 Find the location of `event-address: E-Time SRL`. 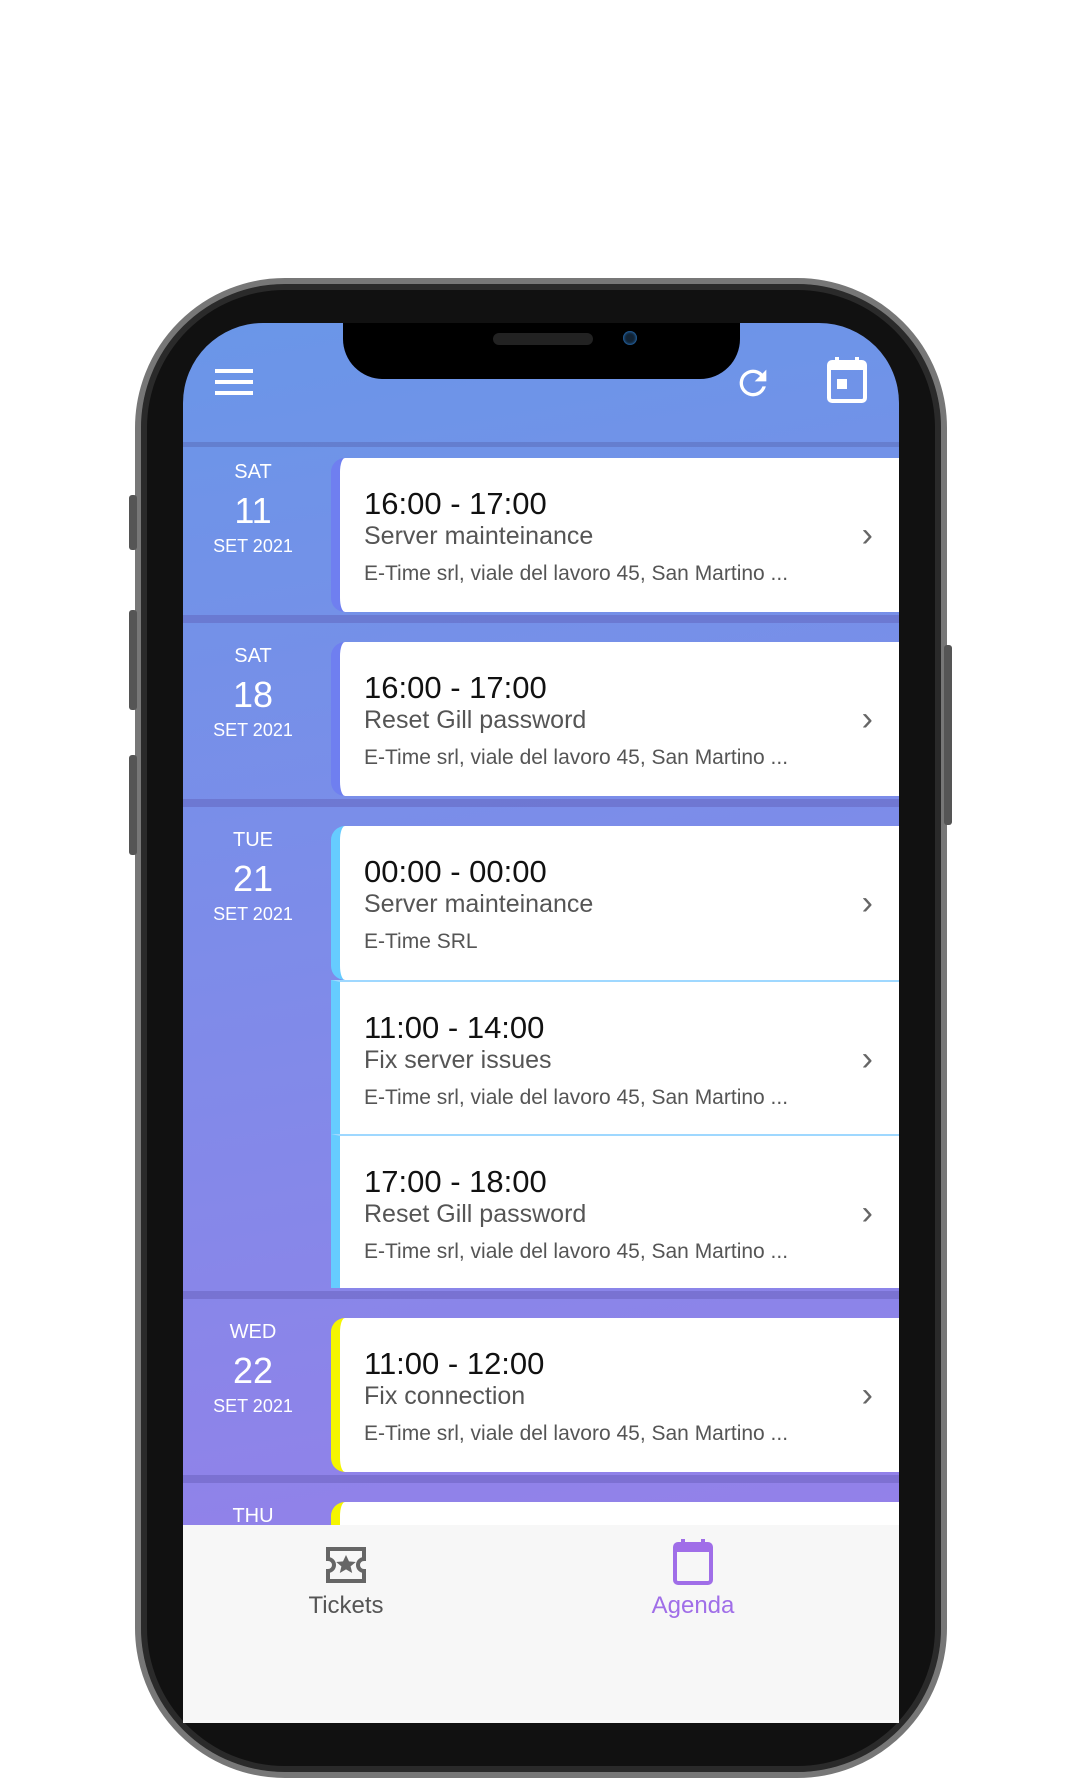

event-address: E-Time SRL is located at coordinates (421, 941).